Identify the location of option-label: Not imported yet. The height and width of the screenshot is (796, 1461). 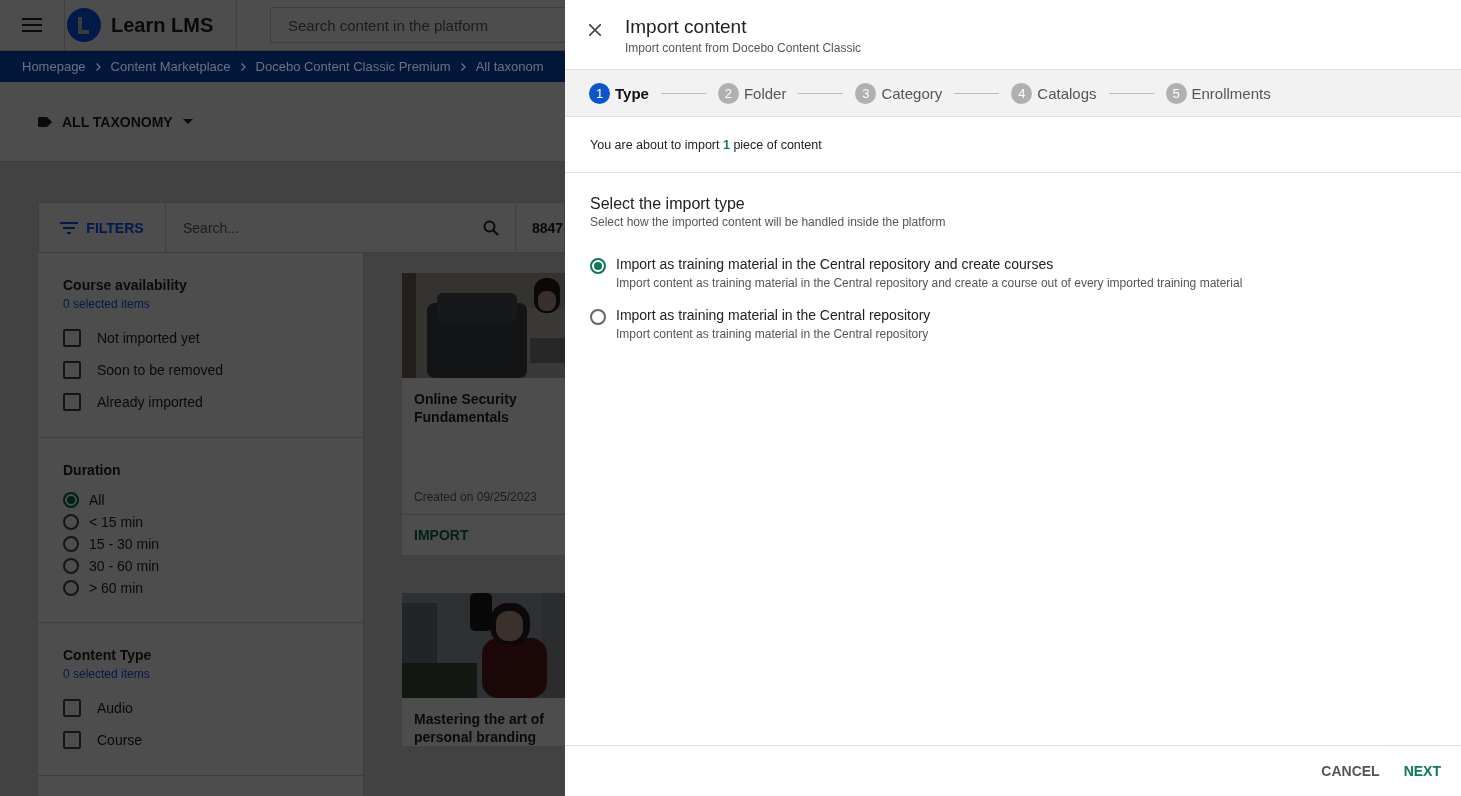
(148, 338).